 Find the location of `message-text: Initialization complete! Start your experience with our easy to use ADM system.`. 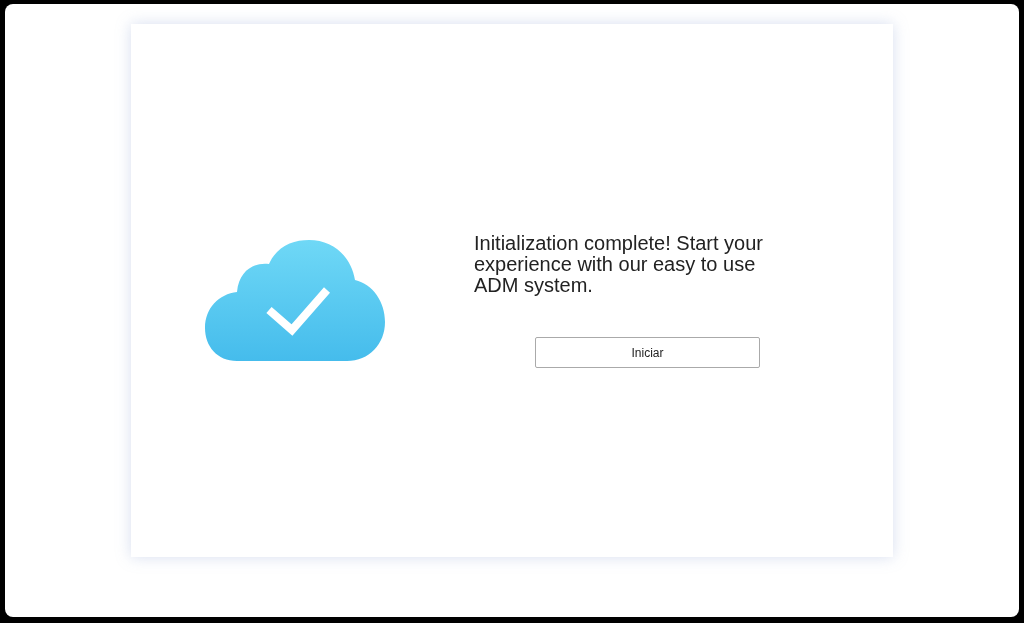

message-text: Initialization complete! Start your experience with our easy to use ADM system. is located at coordinates (619, 264).